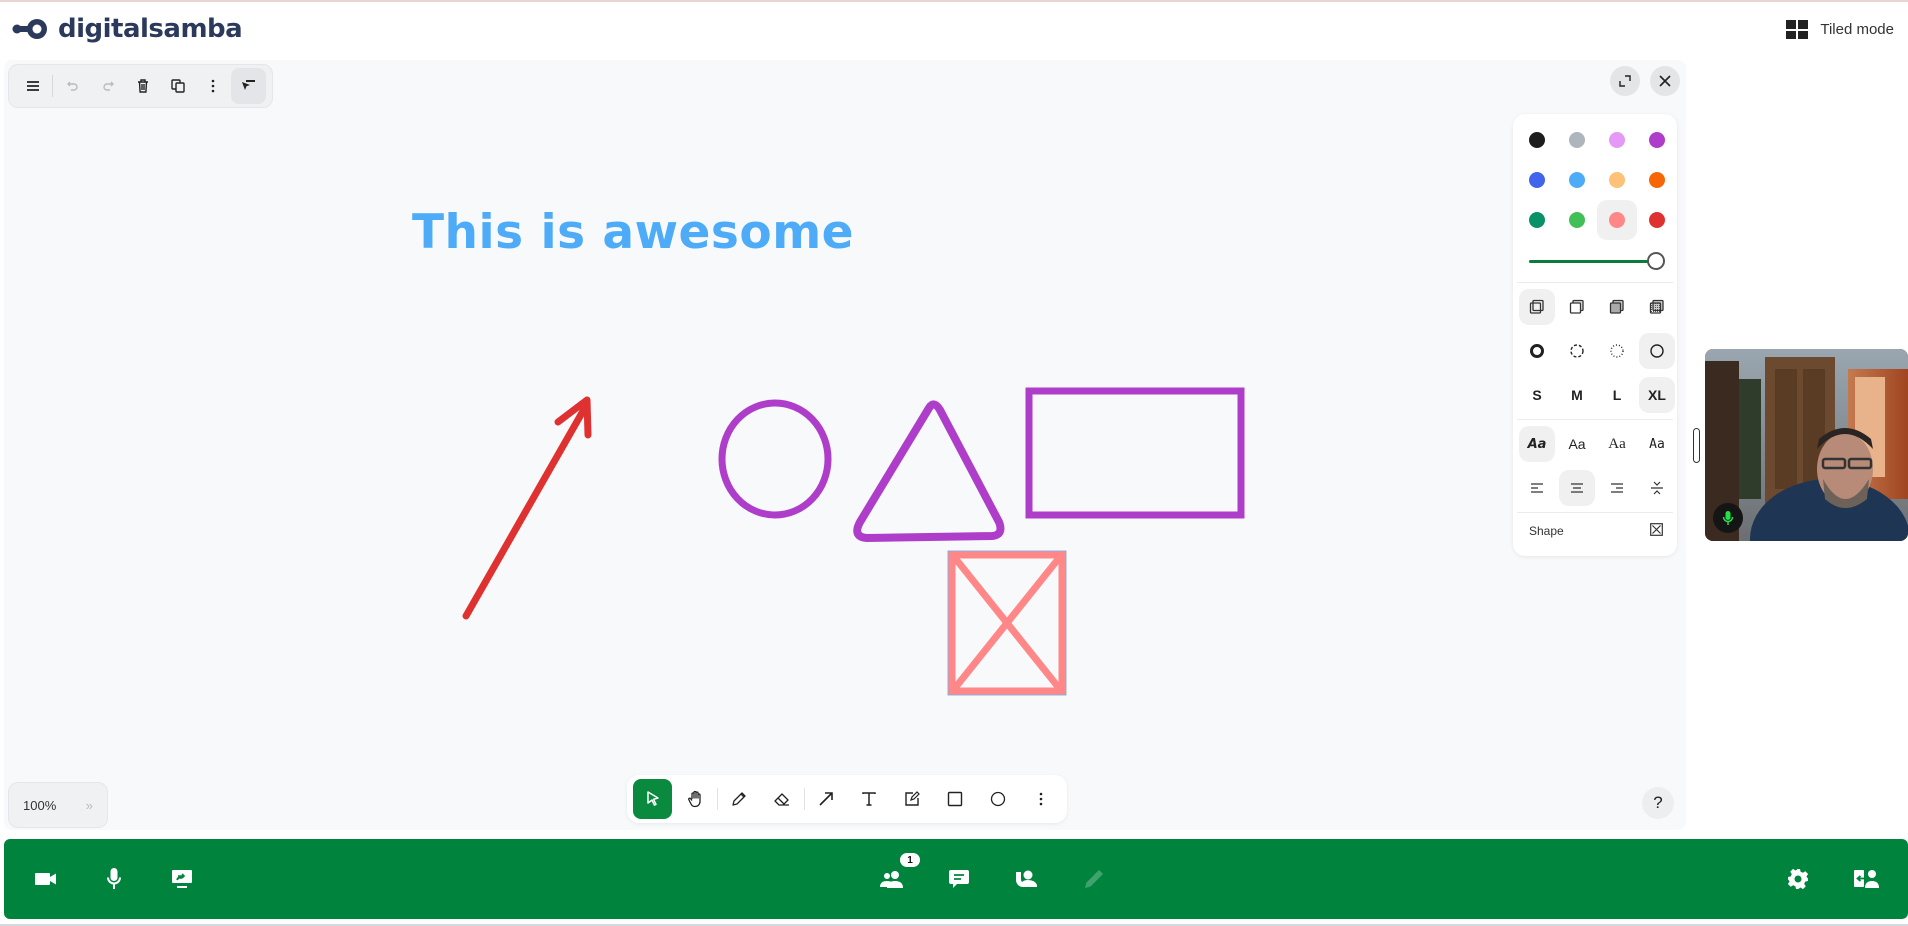 Image resolution: width=1908 pixels, height=926 pixels. What do you see at coordinates (58, 805) in the screenshot?
I see `zoom-indicator: 100% »` at bounding box center [58, 805].